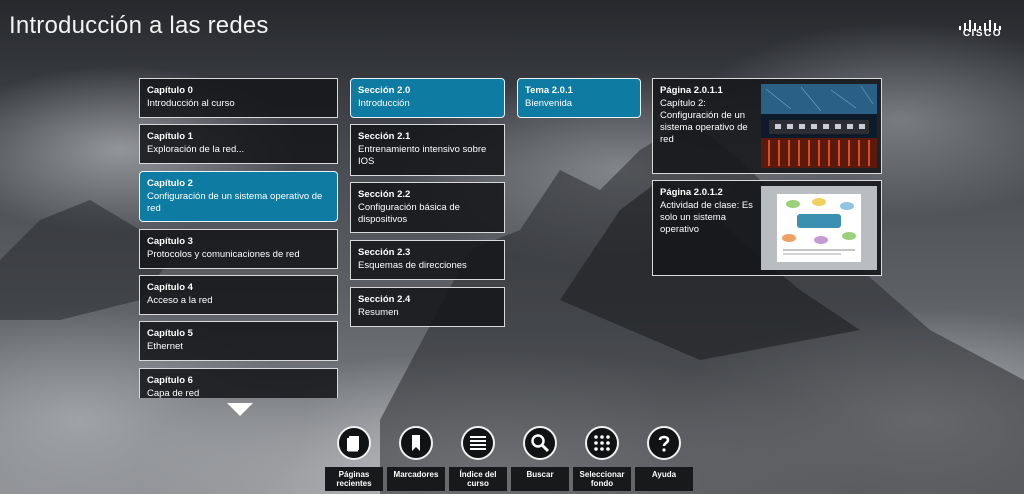 This screenshot has height=494, width=1024. What do you see at coordinates (354, 479) in the screenshot?
I see `recent-pages-label: Páginas recientes` at bounding box center [354, 479].